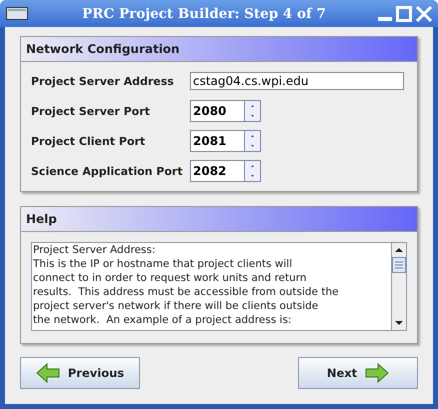 The image size is (438, 409). I want to click on left-arrow-icon, so click(48, 373).